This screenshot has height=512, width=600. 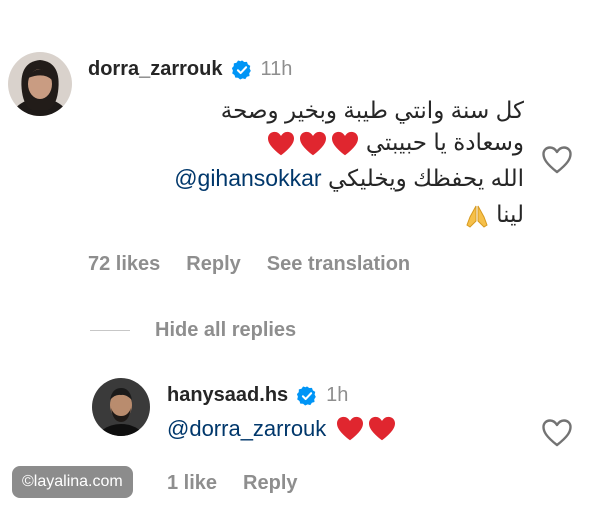 What do you see at coordinates (425, 178) in the screenshot?
I see `comment-text-3: الله يحفظك ويخليكي` at bounding box center [425, 178].